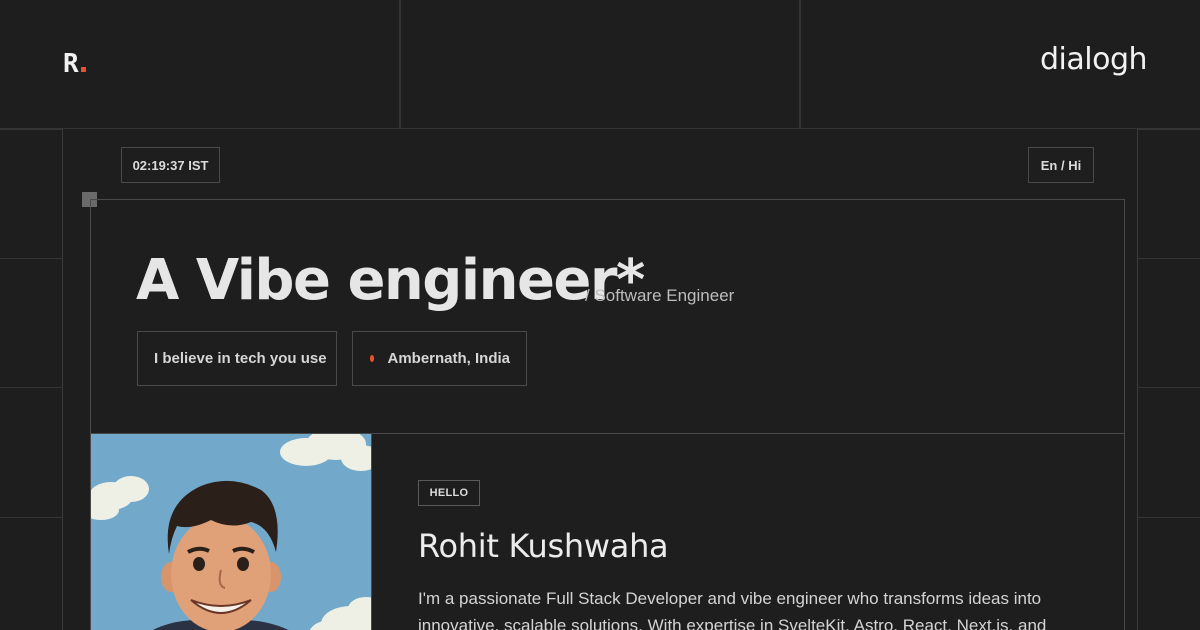 This screenshot has height=630, width=1200. Describe the element at coordinates (240, 358) in the screenshot. I see `belief-tag-label: I believe in tech you use` at that location.